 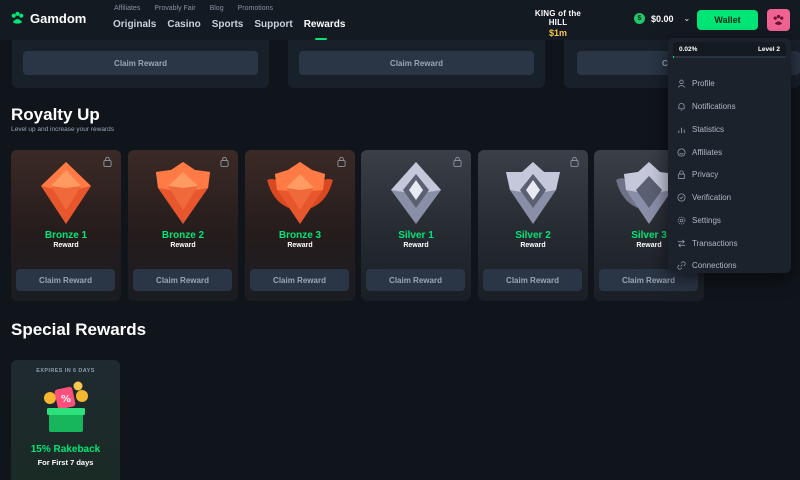 I want to click on nav-support: Support, so click(x=273, y=24).